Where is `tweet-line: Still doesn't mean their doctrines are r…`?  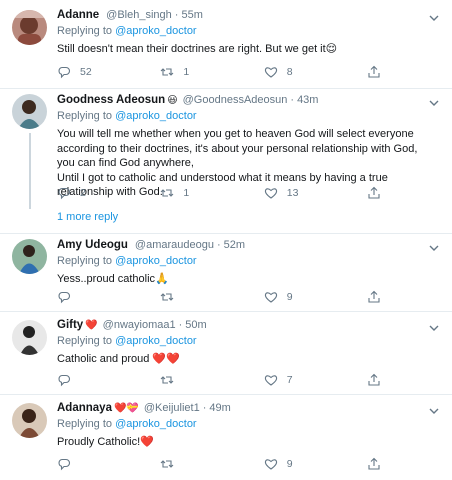
tweet-line: Still doesn't mean their doctrines are r… is located at coordinates (197, 49).